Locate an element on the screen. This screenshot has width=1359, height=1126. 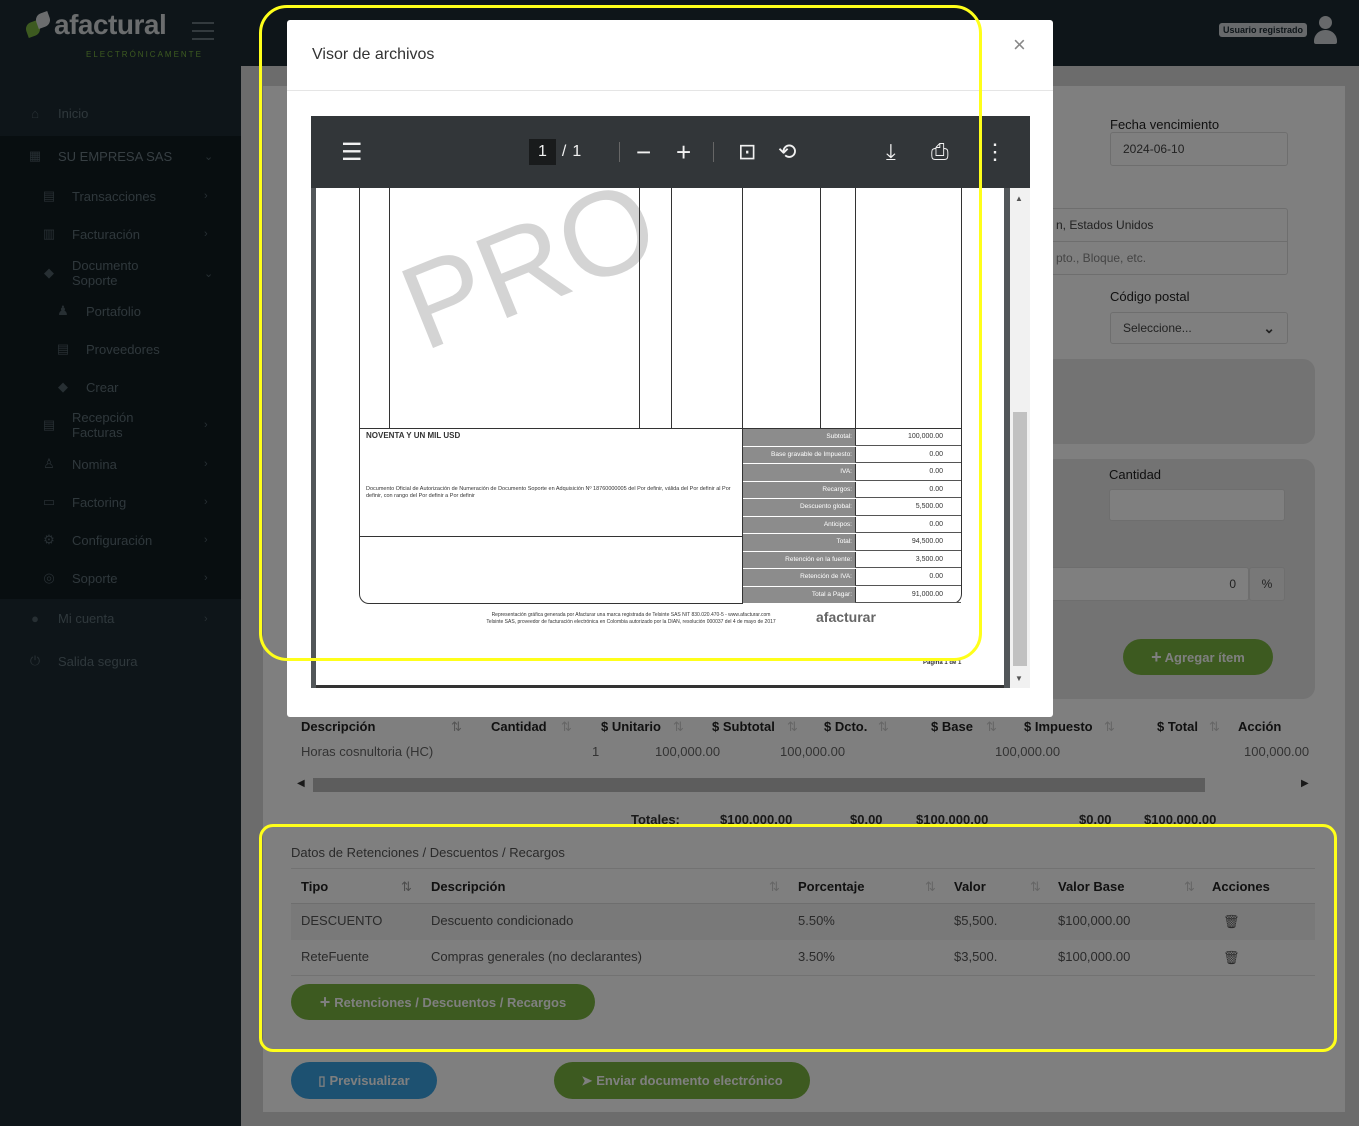
more-options-icon: ⋮ is located at coordinates (995, 152).